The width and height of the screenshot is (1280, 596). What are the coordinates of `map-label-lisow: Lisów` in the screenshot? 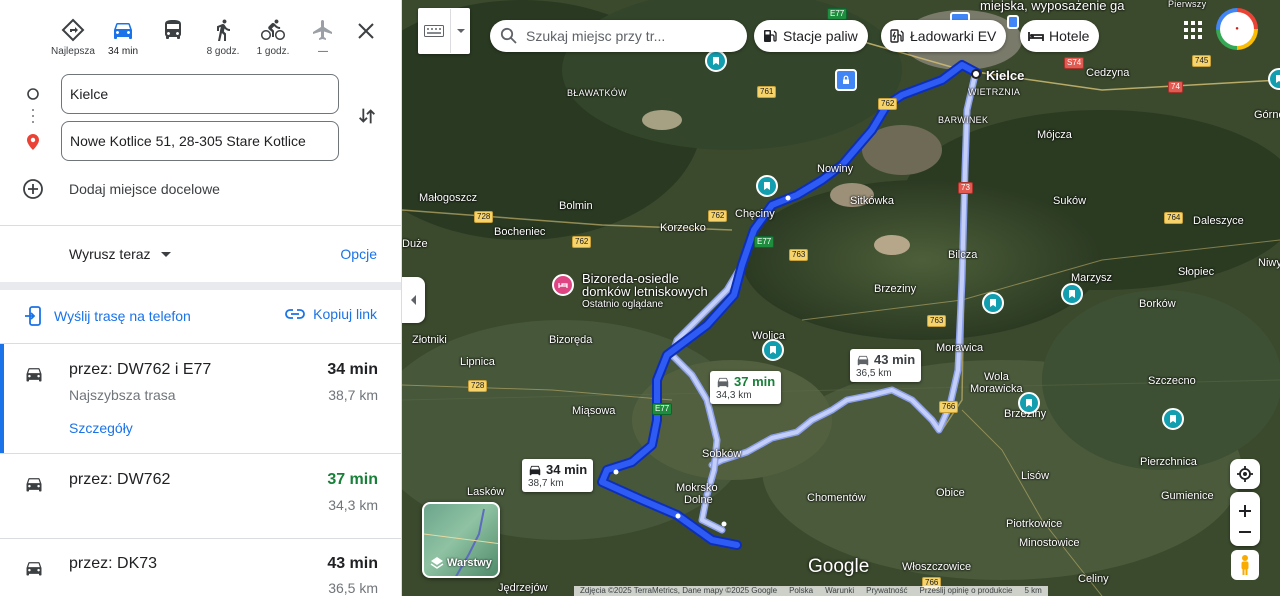 It's located at (1035, 476).